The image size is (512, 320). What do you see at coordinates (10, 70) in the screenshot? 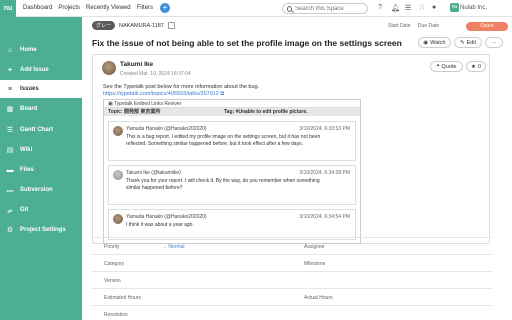
I see `plus-icon: +` at bounding box center [10, 70].